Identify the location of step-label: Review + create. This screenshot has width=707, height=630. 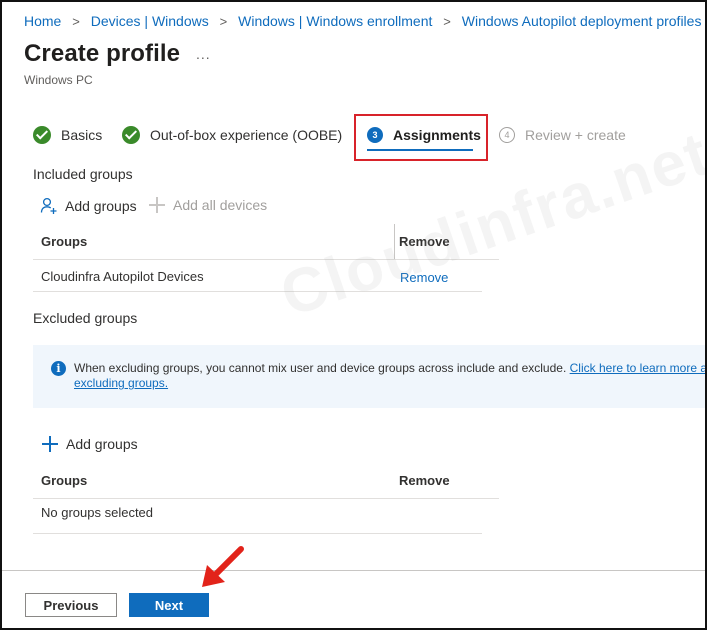
(575, 135).